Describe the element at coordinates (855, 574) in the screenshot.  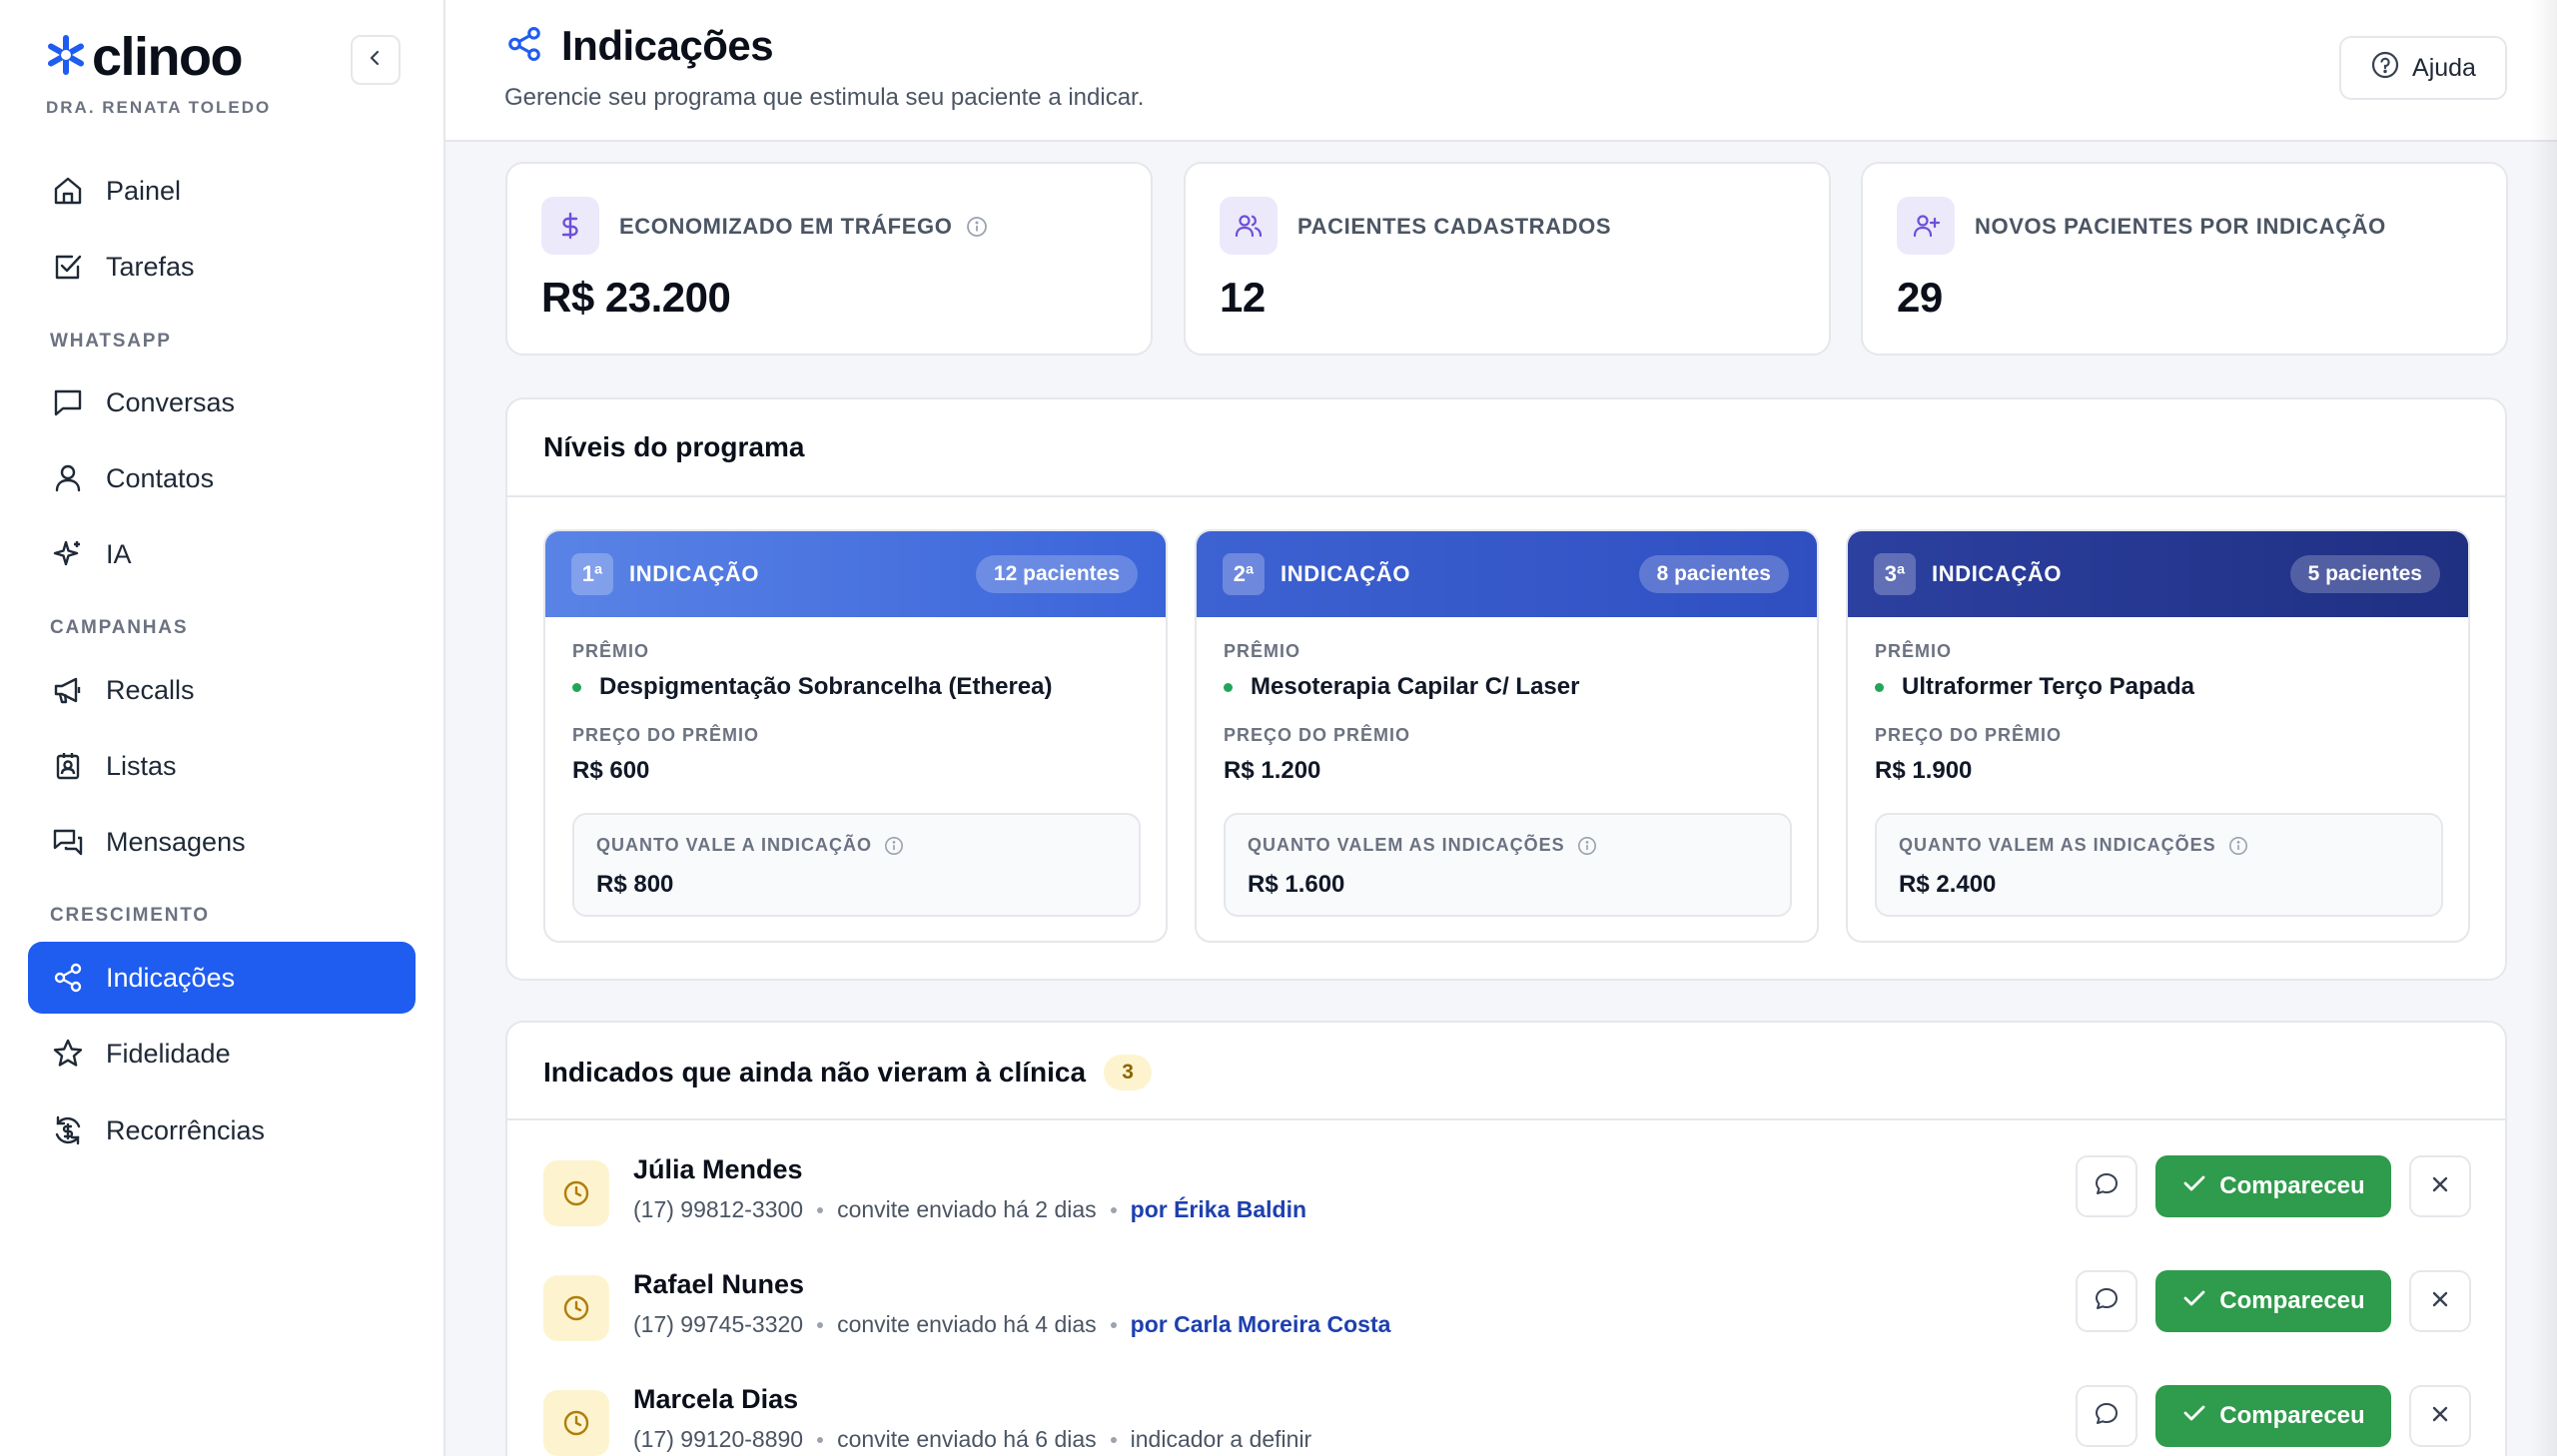
I see `level-header: 1ª INDICAÇÃO 12 pacientes` at that location.